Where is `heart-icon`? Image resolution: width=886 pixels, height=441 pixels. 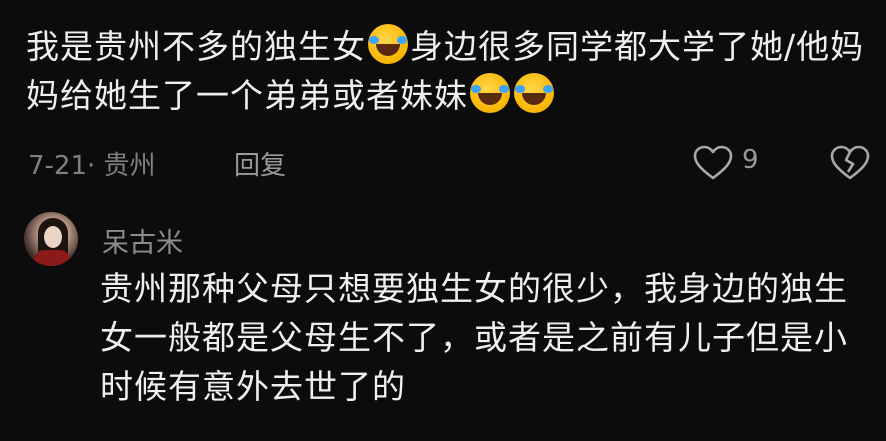
heart-icon is located at coordinates (713, 163).